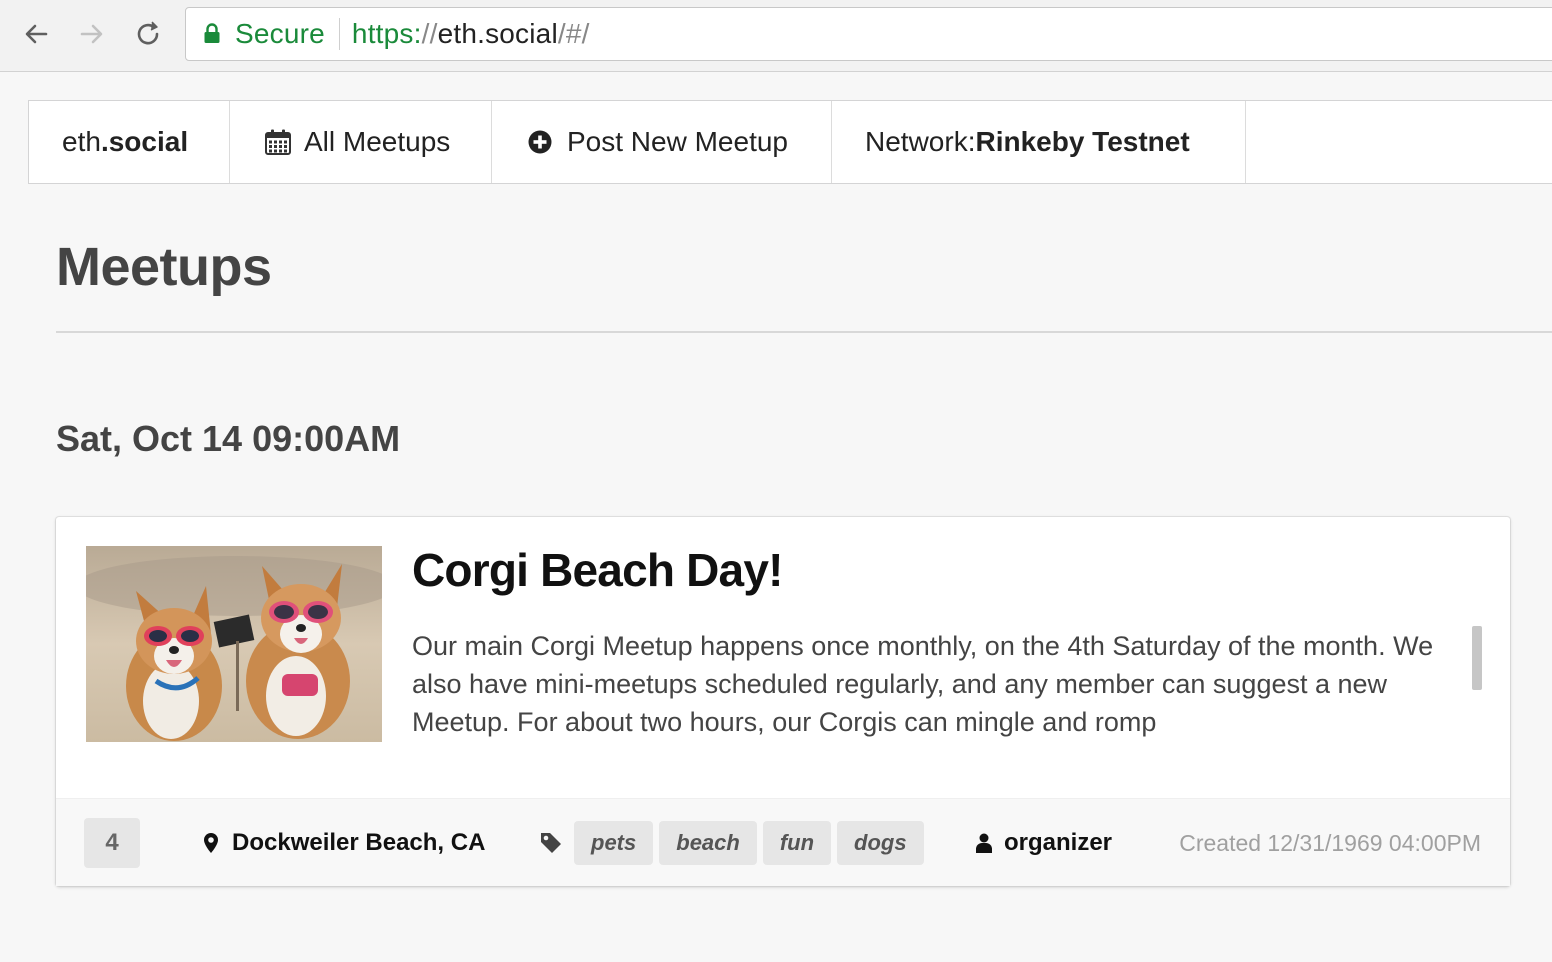 This screenshot has height=962, width=1552. Describe the element at coordinates (212, 34) in the screenshot. I see `lock-icon` at that location.